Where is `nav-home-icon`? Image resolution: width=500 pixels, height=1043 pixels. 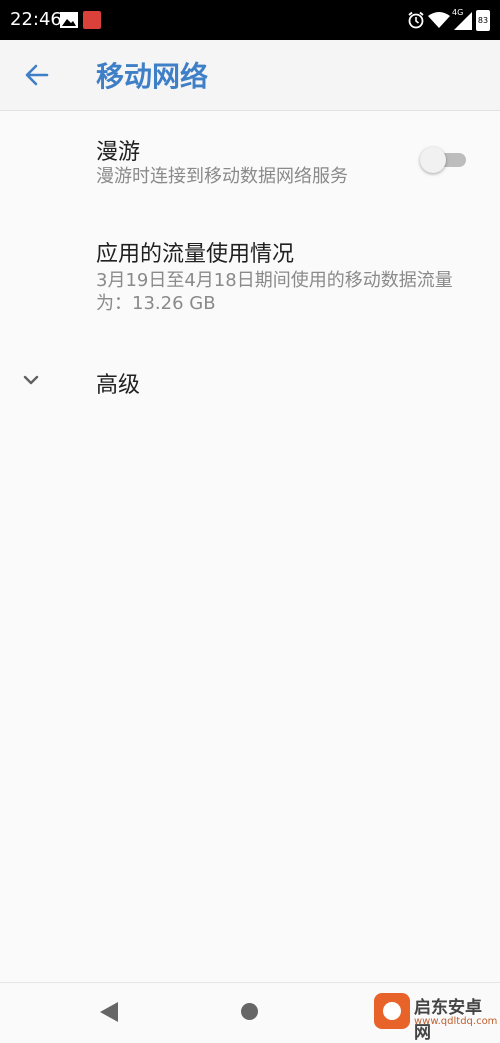
nav-home-icon is located at coordinates (249, 1011).